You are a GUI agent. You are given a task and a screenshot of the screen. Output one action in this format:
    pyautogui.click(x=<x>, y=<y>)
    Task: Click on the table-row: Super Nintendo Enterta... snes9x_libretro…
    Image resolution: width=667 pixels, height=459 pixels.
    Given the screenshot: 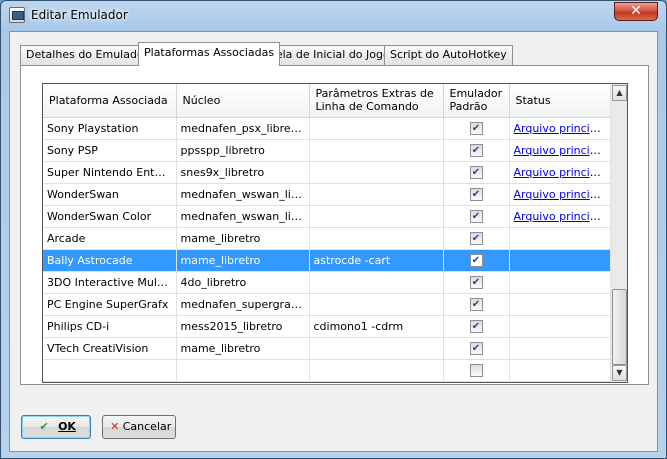 What is the action you would take?
    pyautogui.click(x=327, y=172)
    